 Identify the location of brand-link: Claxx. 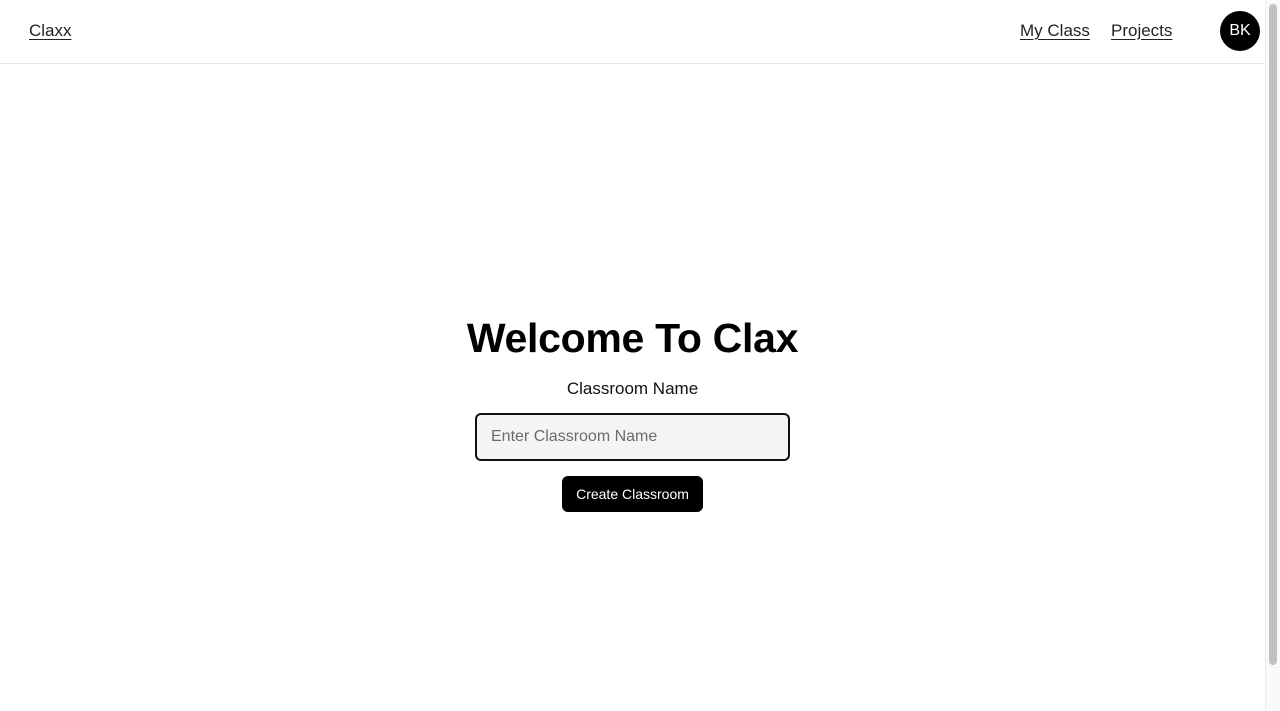
(50, 31).